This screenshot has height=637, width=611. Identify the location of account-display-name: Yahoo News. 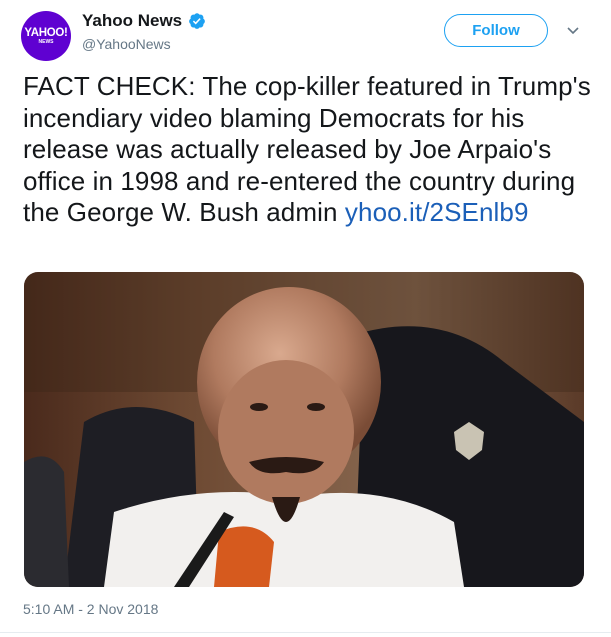
(132, 21).